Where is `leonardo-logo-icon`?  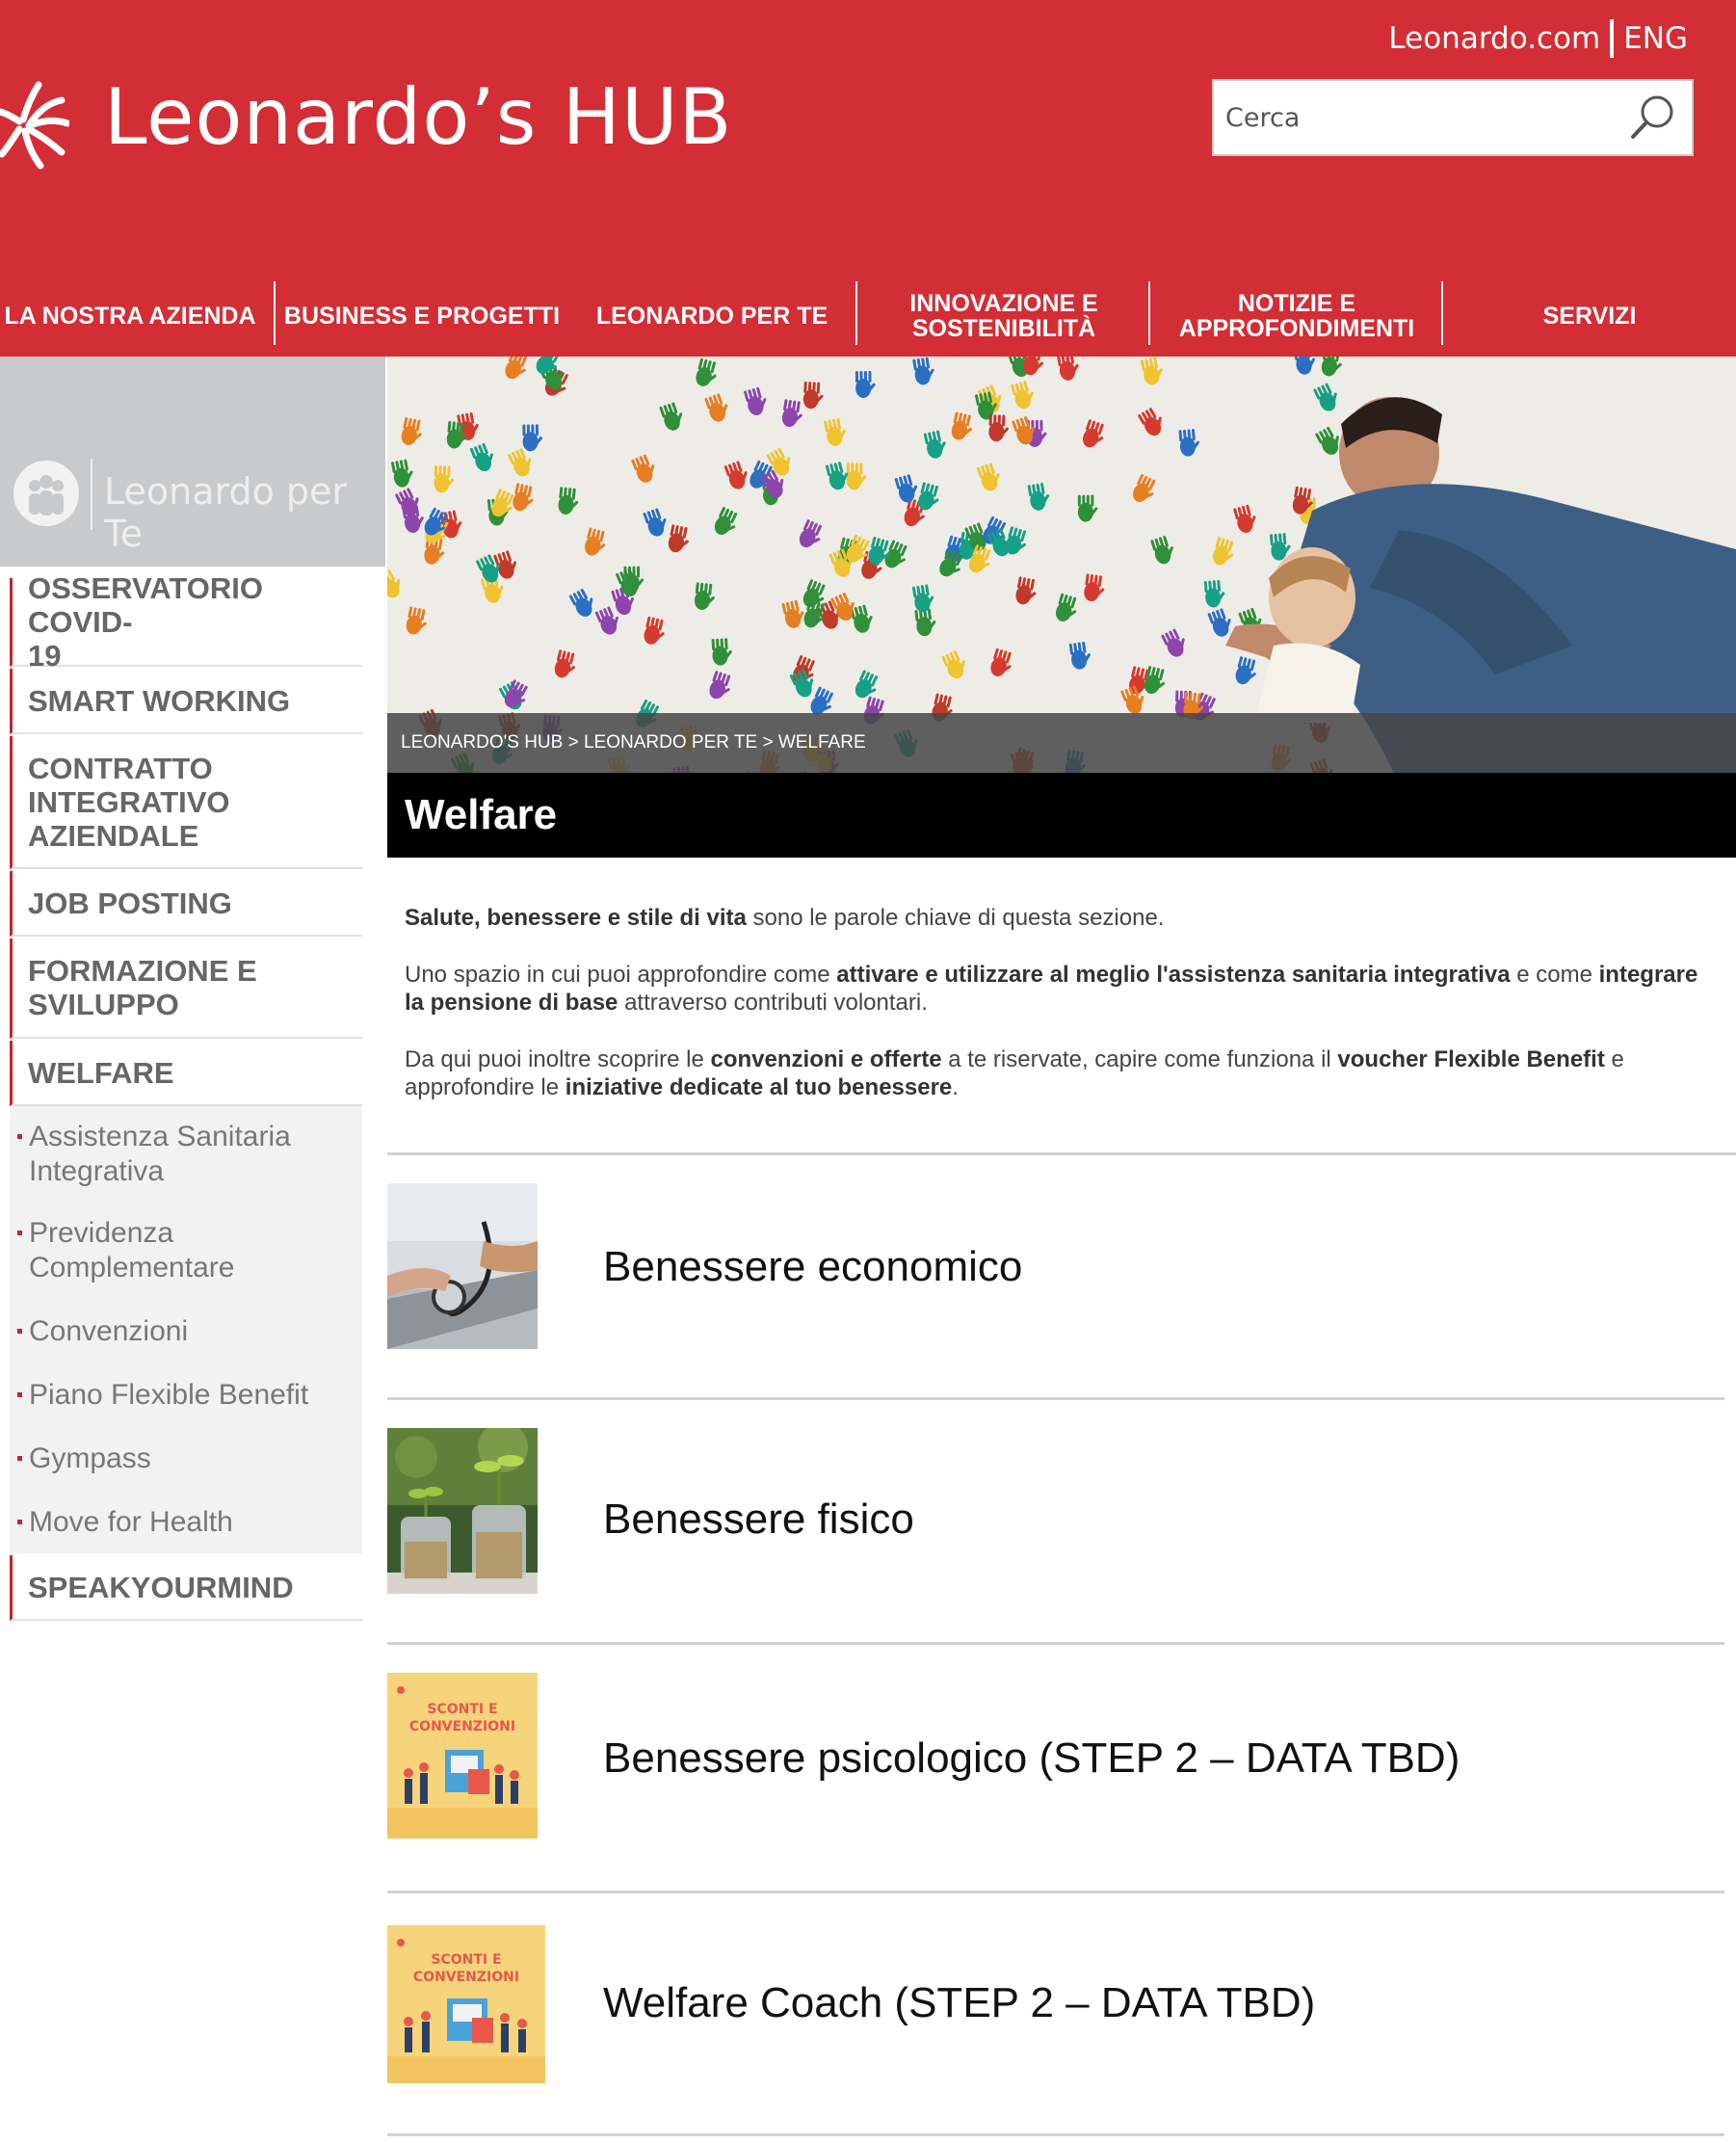
leonardo-logo-icon is located at coordinates (34, 125).